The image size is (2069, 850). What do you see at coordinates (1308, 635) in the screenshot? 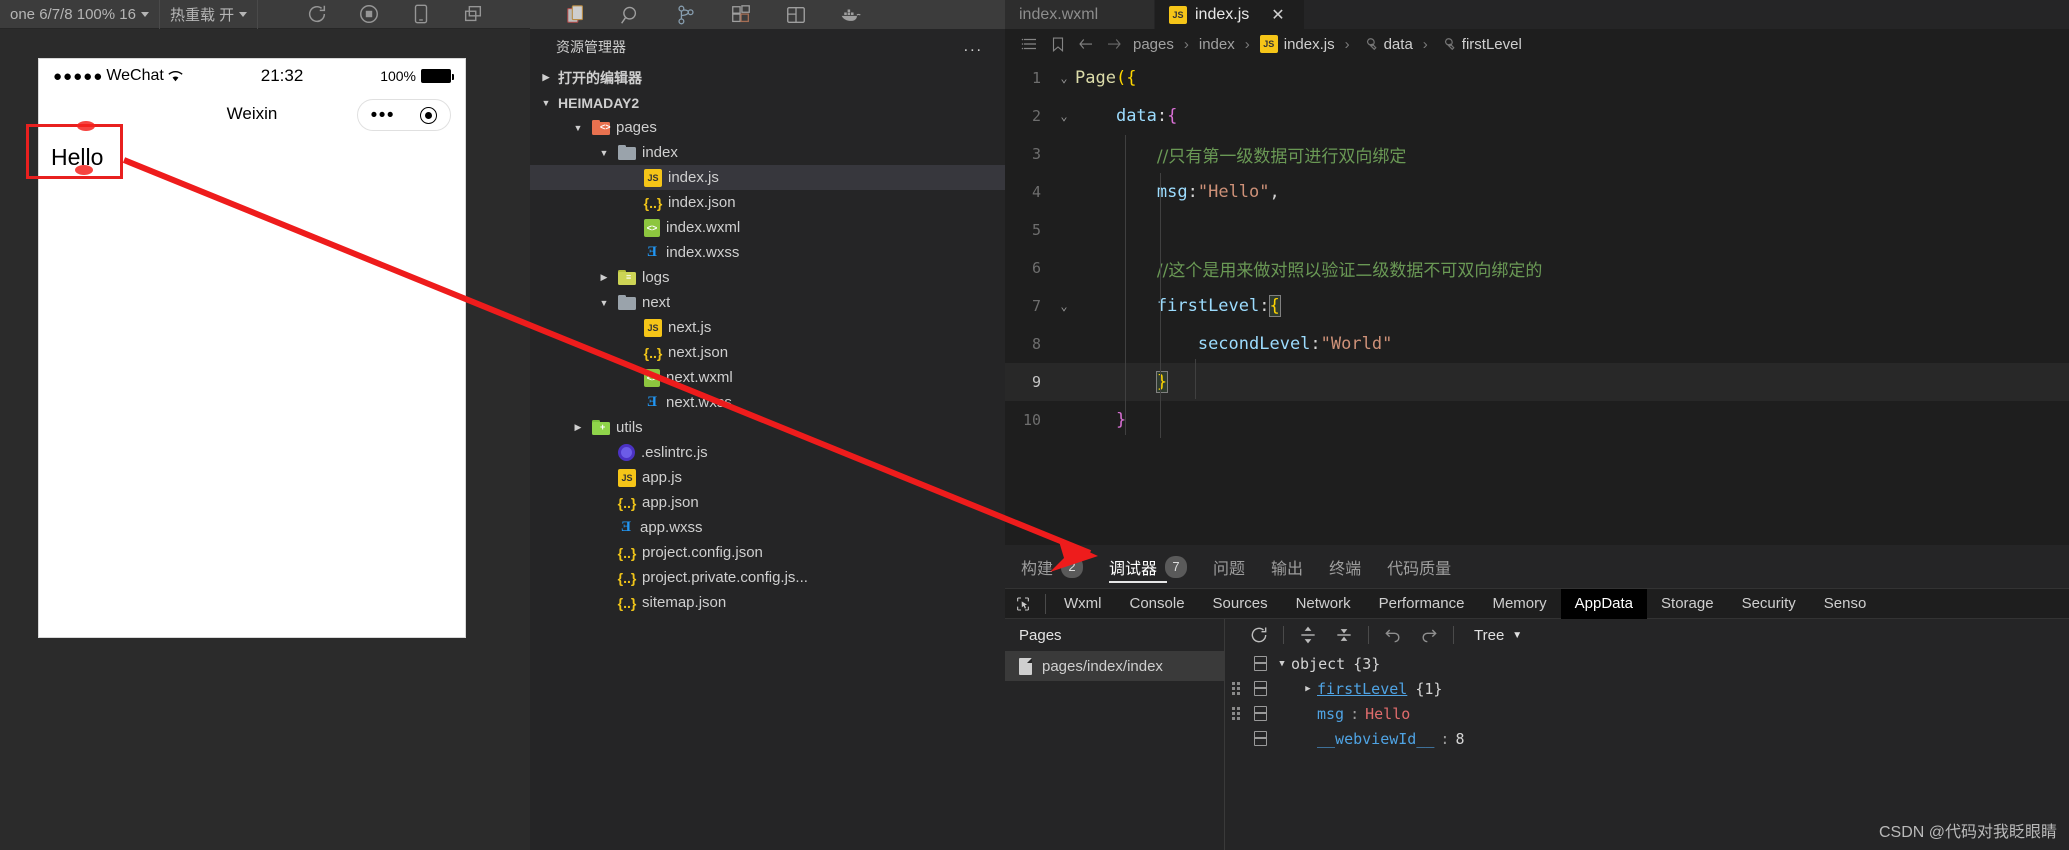
I see `expand-icon` at bounding box center [1308, 635].